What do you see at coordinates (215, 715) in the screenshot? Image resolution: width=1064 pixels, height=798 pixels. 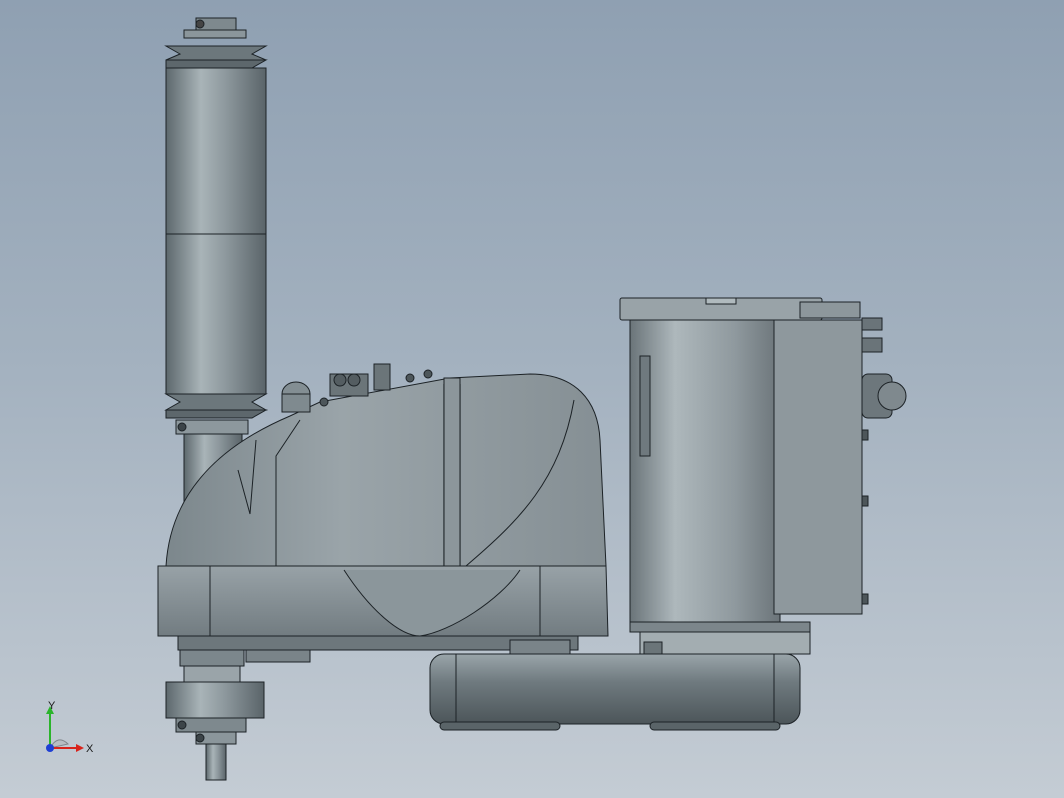 I see `end-effector-shaft` at bounding box center [215, 715].